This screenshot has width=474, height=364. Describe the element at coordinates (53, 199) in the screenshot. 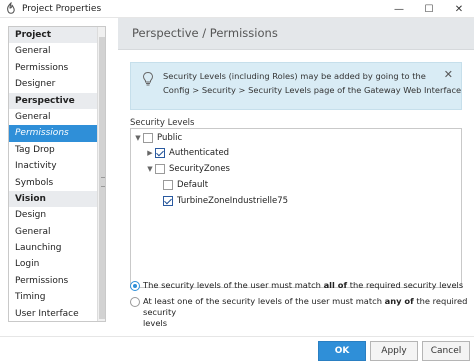

I see `nav-header-vision: Vision` at that location.